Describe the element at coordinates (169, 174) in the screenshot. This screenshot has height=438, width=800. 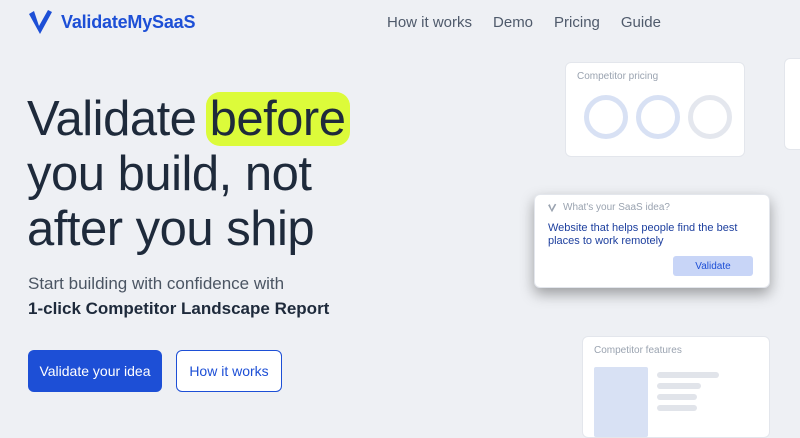
I see `hero-title-line2: you build, not` at that location.